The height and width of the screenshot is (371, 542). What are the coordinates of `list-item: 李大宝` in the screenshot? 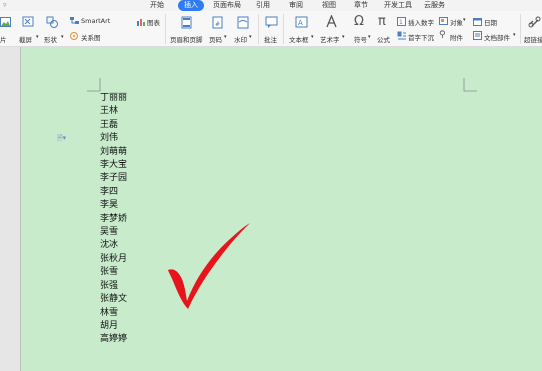 It's located at (114, 165).